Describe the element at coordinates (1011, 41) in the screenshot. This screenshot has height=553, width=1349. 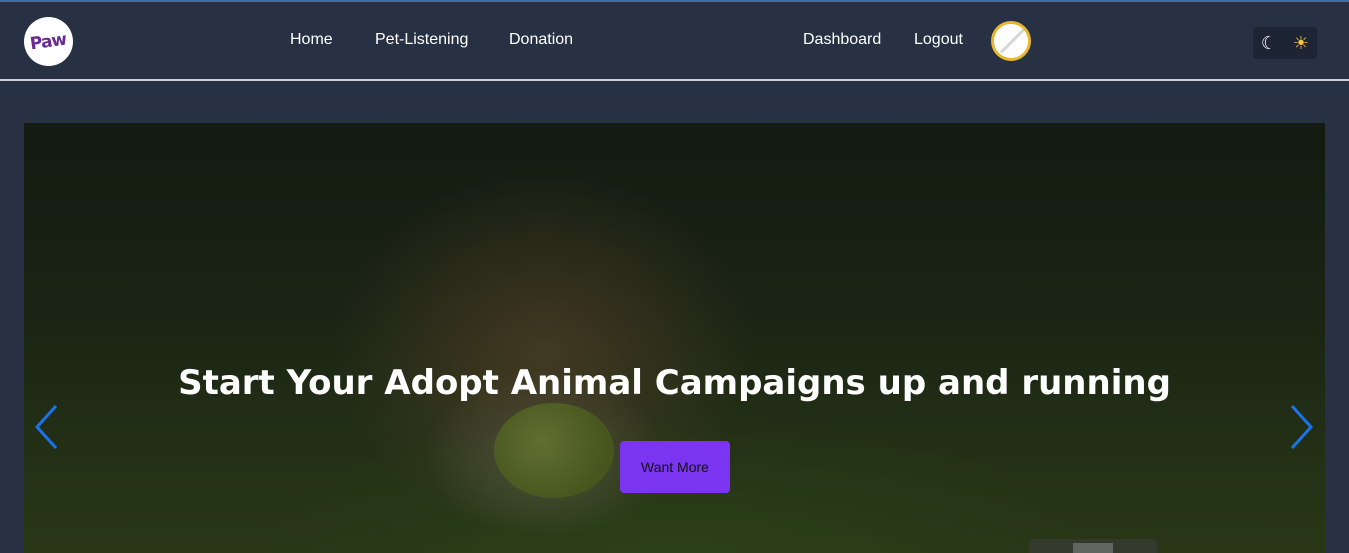
I see `user-avatar` at that location.